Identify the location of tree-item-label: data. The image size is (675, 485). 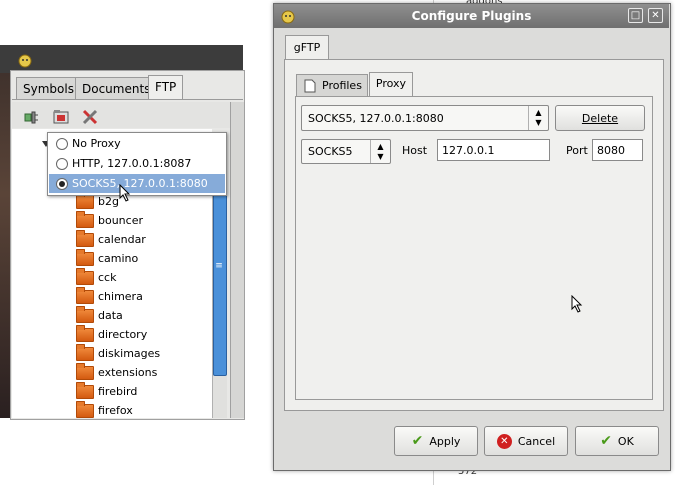
(110, 315).